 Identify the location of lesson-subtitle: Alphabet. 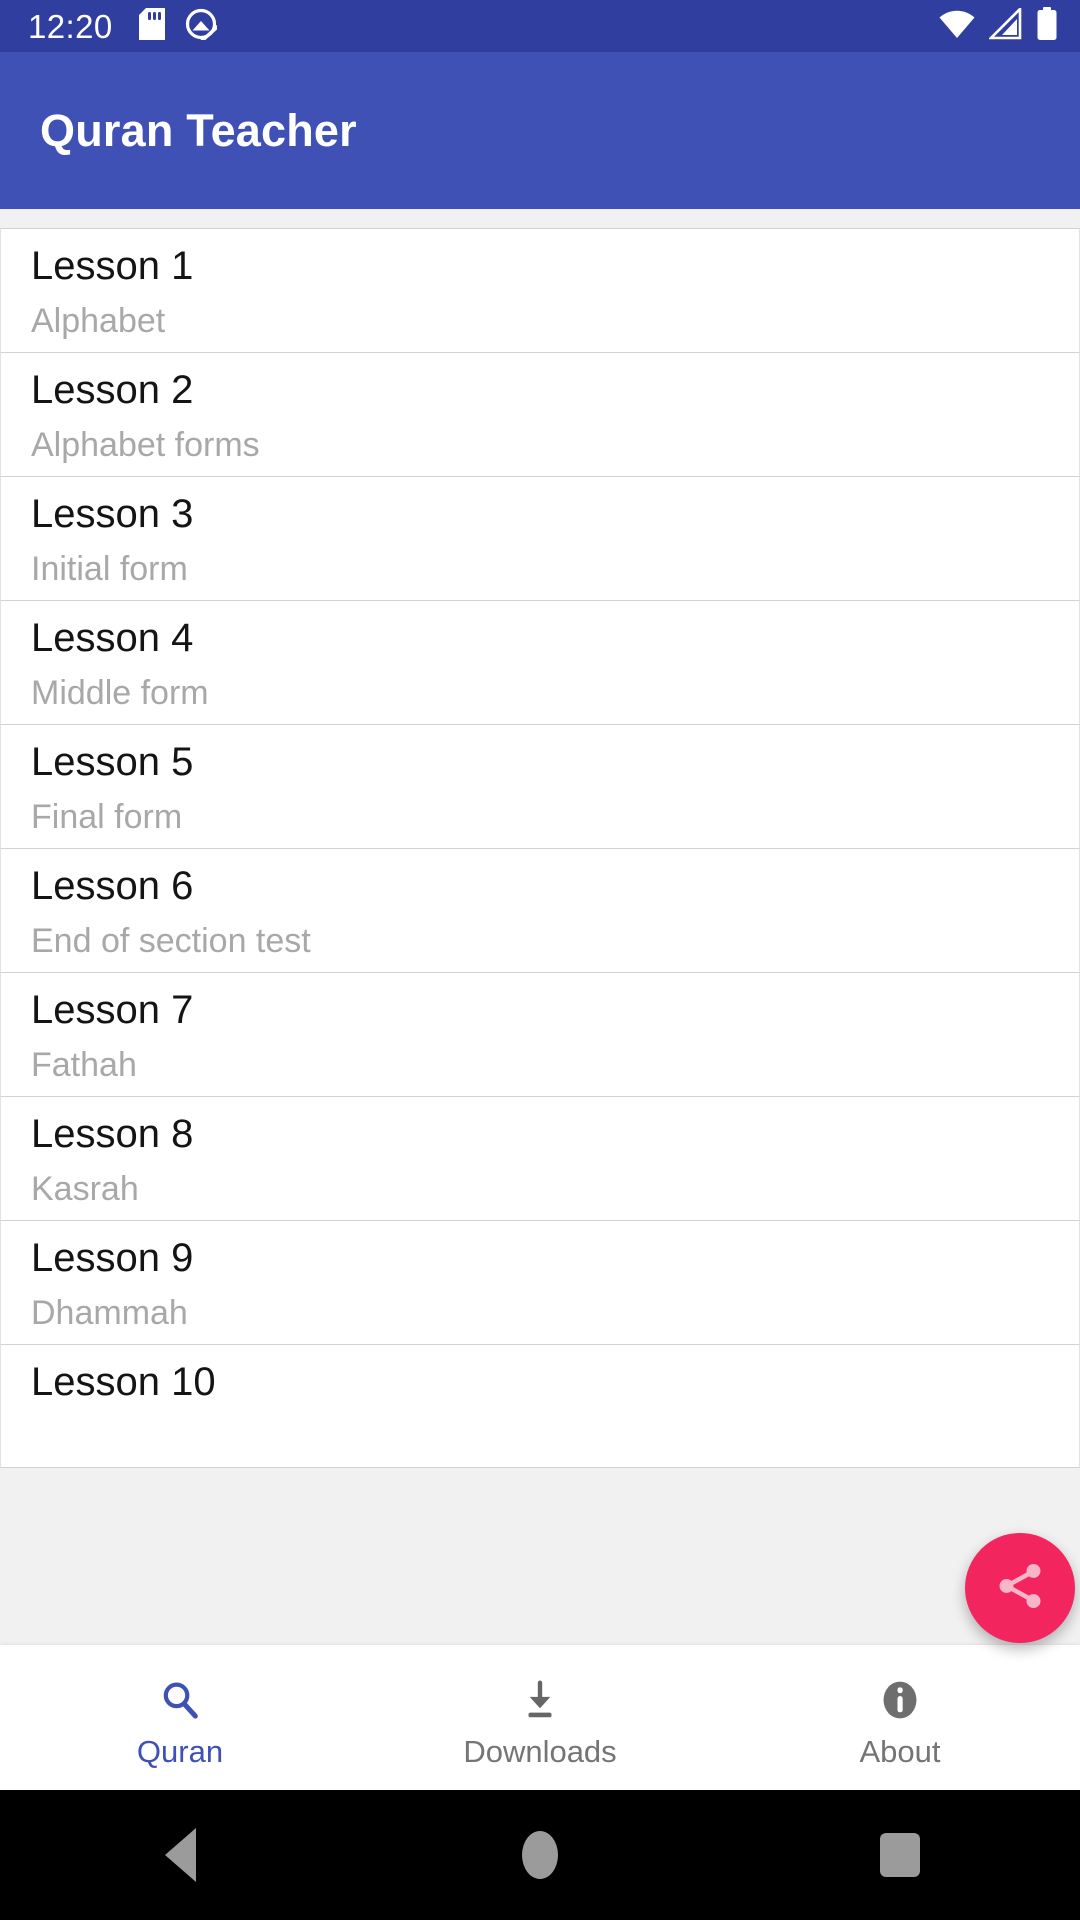
(98, 321).